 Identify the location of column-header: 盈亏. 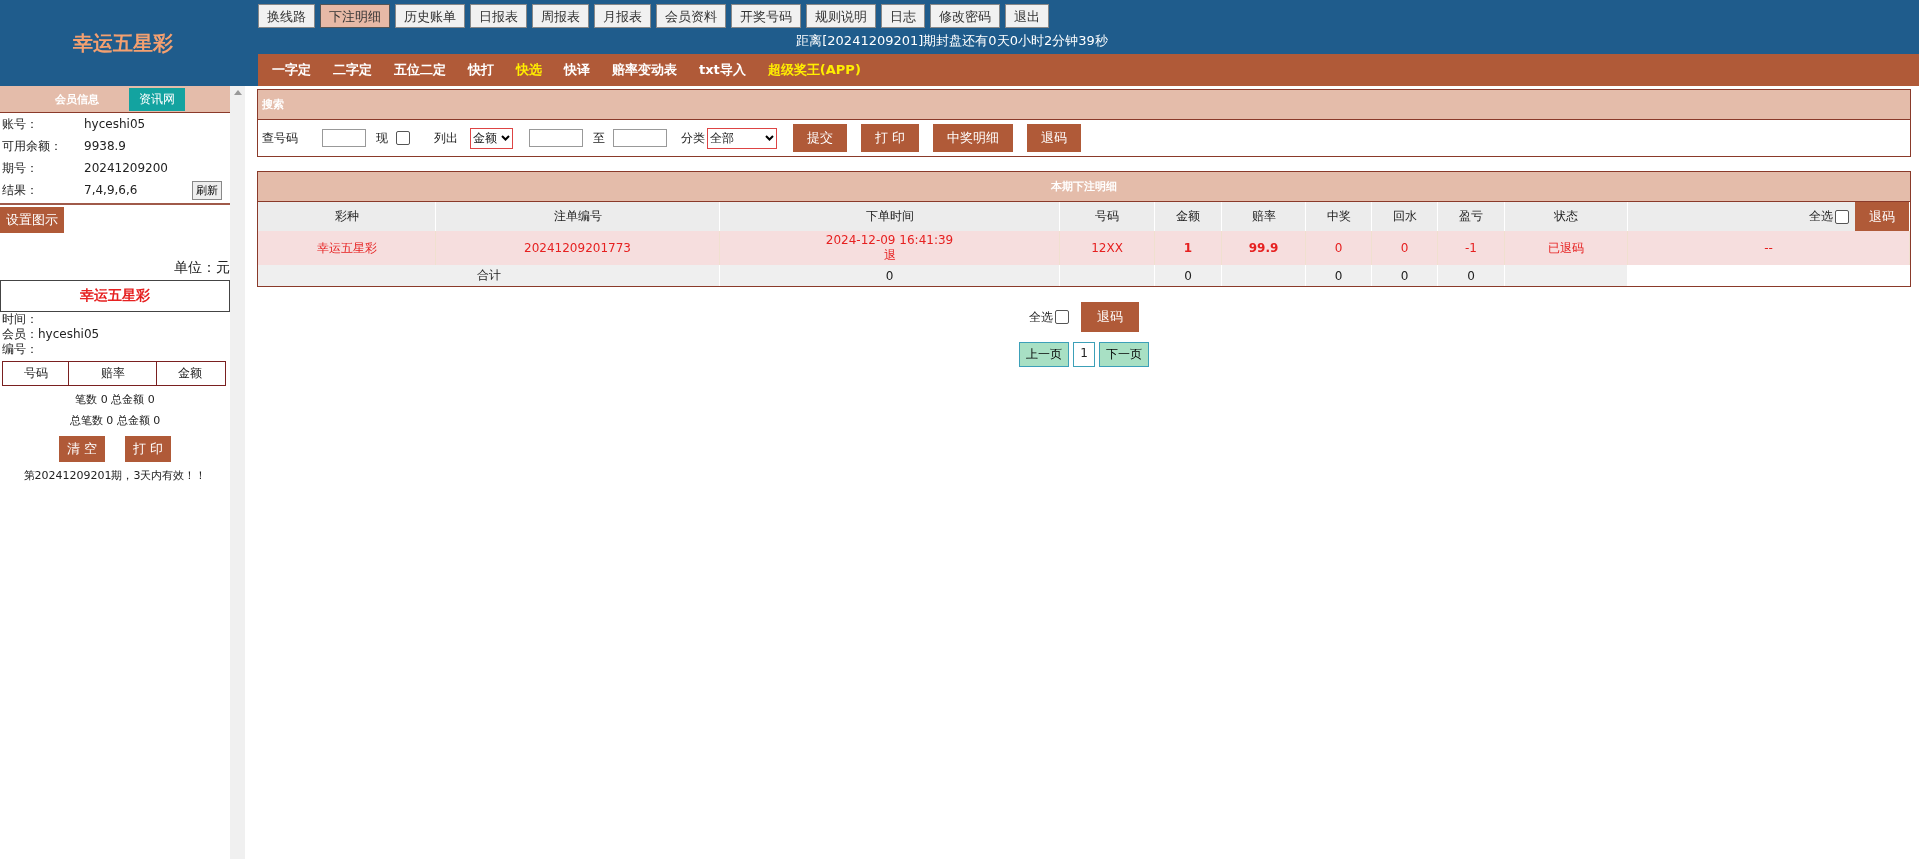
(1471, 216).